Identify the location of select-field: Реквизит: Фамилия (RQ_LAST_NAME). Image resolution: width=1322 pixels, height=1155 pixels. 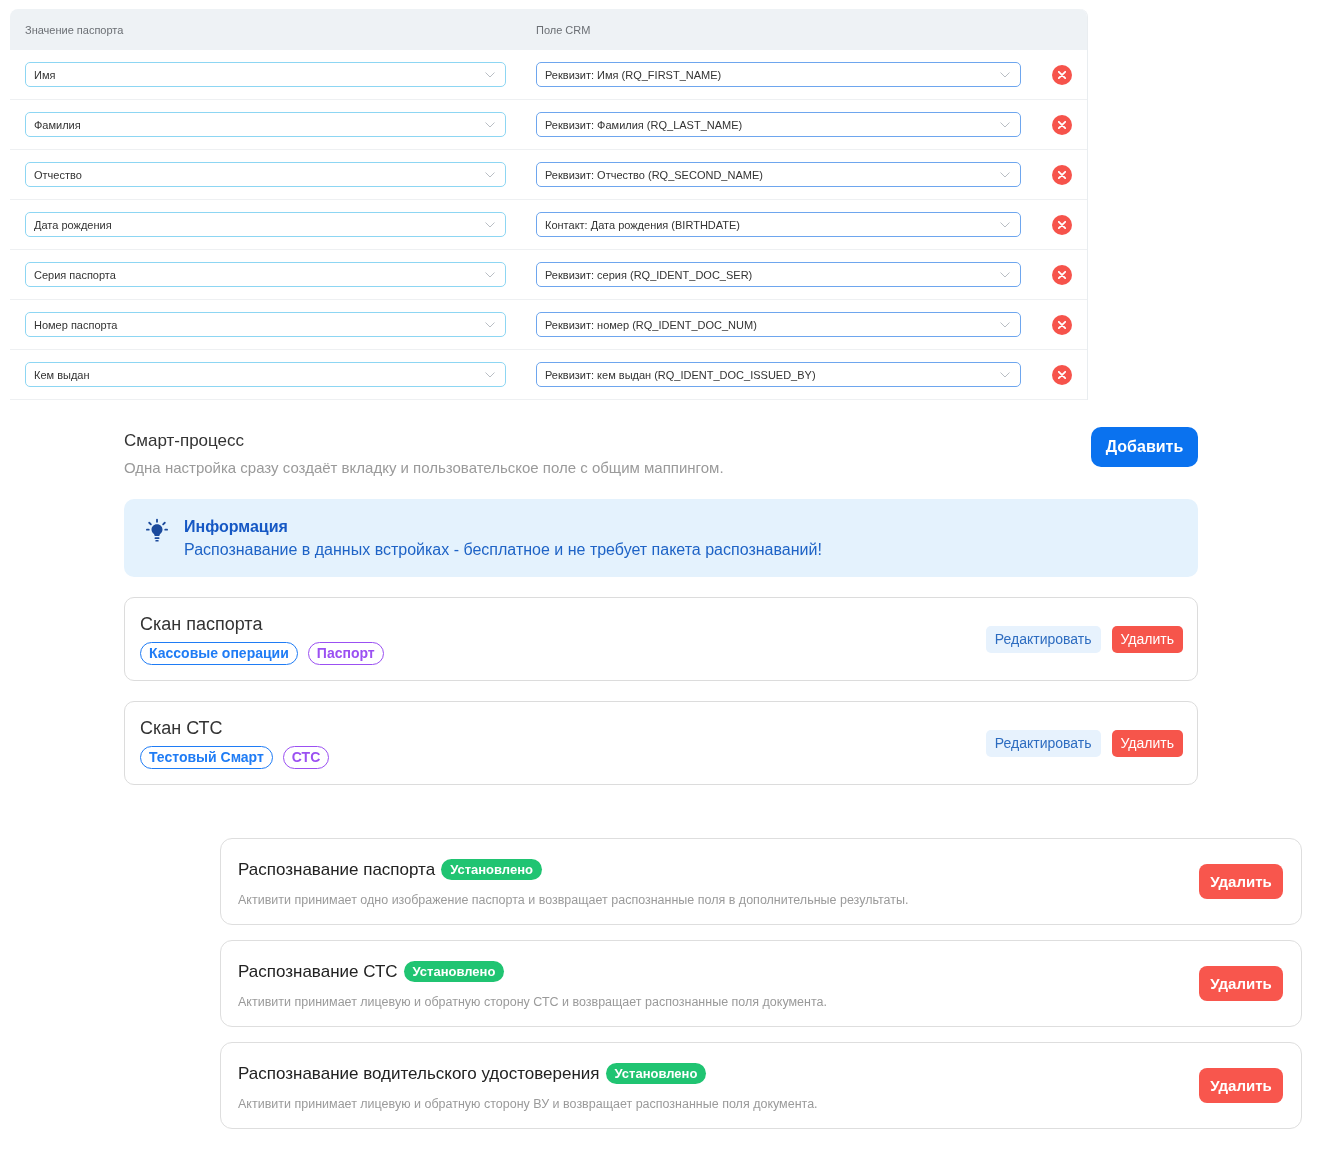
(778, 124).